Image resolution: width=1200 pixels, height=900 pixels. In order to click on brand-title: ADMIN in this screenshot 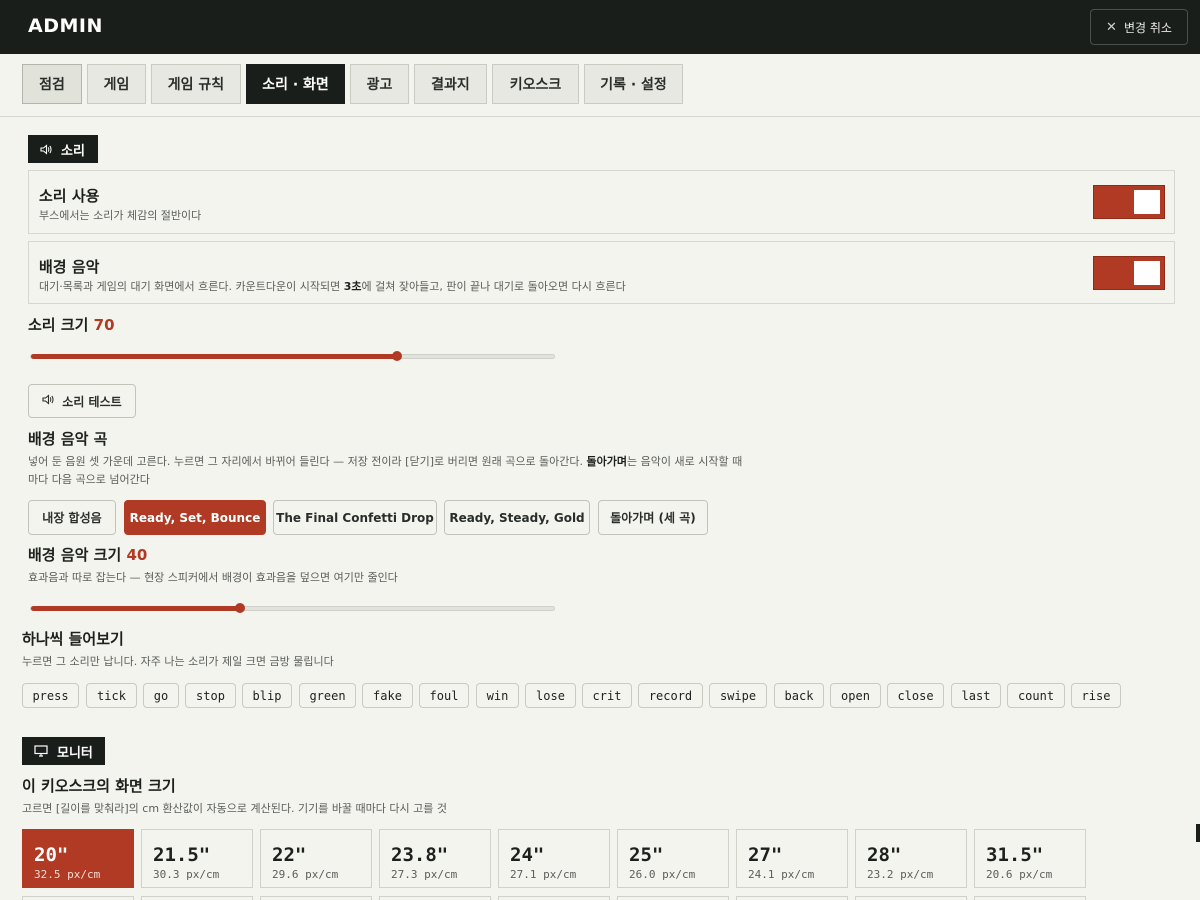, I will do `click(65, 26)`.